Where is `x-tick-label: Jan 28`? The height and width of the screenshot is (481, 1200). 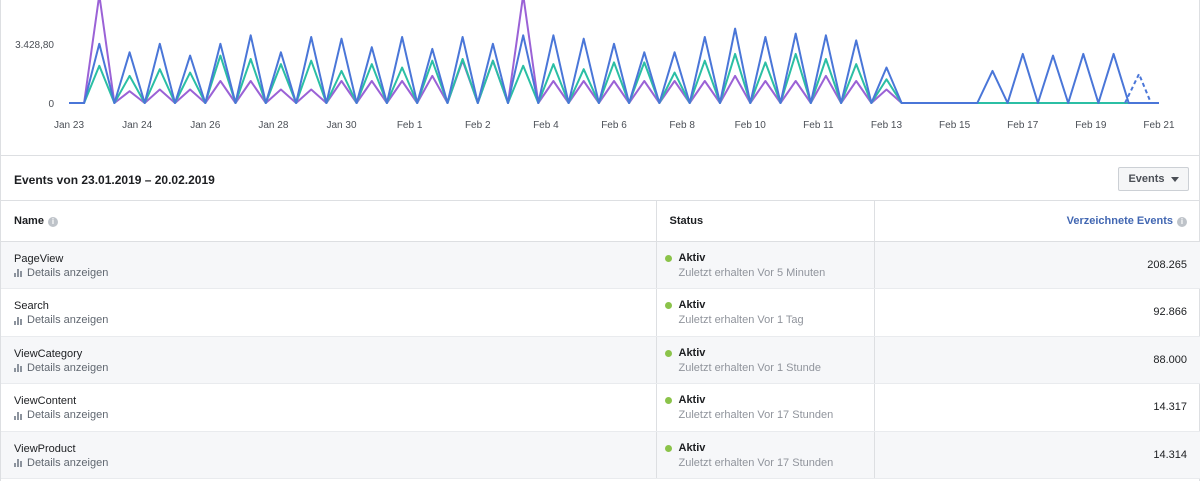 x-tick-label: Jan 28 is located at coordinates (273, 125).